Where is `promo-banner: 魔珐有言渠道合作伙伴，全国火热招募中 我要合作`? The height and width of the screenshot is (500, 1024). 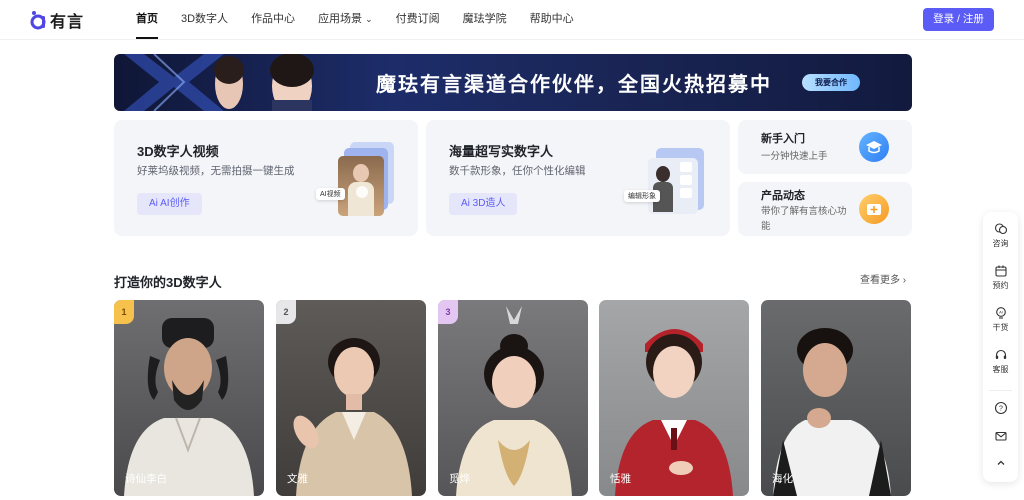 promo-banner: 魔珐有言渠道合作伙伴，全国火热招募中 我要合作 is located at coordinates (513, 82).